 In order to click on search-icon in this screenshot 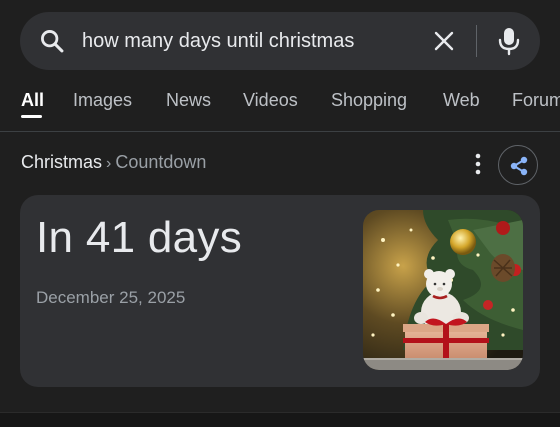, I will do `click(52, 41)`.